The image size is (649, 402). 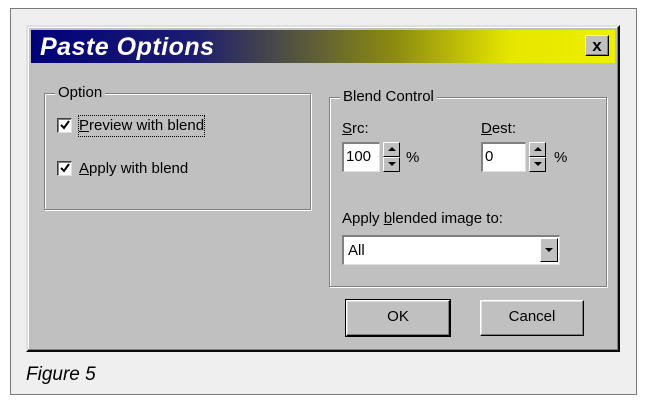 I want to click on close-icon: x, so click(x=597, y=45).